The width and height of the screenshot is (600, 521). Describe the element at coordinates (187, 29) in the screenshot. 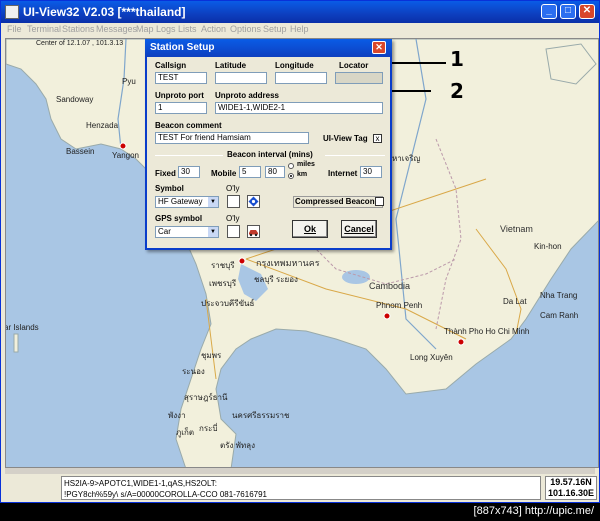

I see `menu-lists: Lists` at that location.